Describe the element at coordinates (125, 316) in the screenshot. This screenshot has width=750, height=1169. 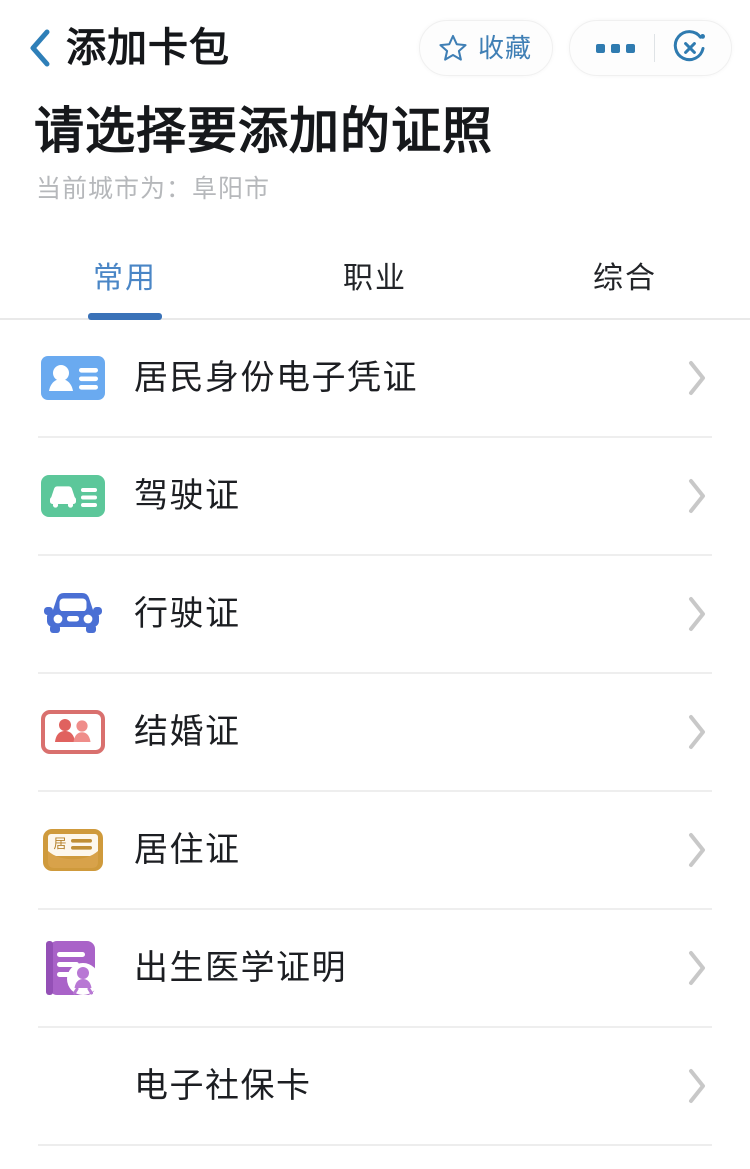
I see `tab-active-underline` at that location.